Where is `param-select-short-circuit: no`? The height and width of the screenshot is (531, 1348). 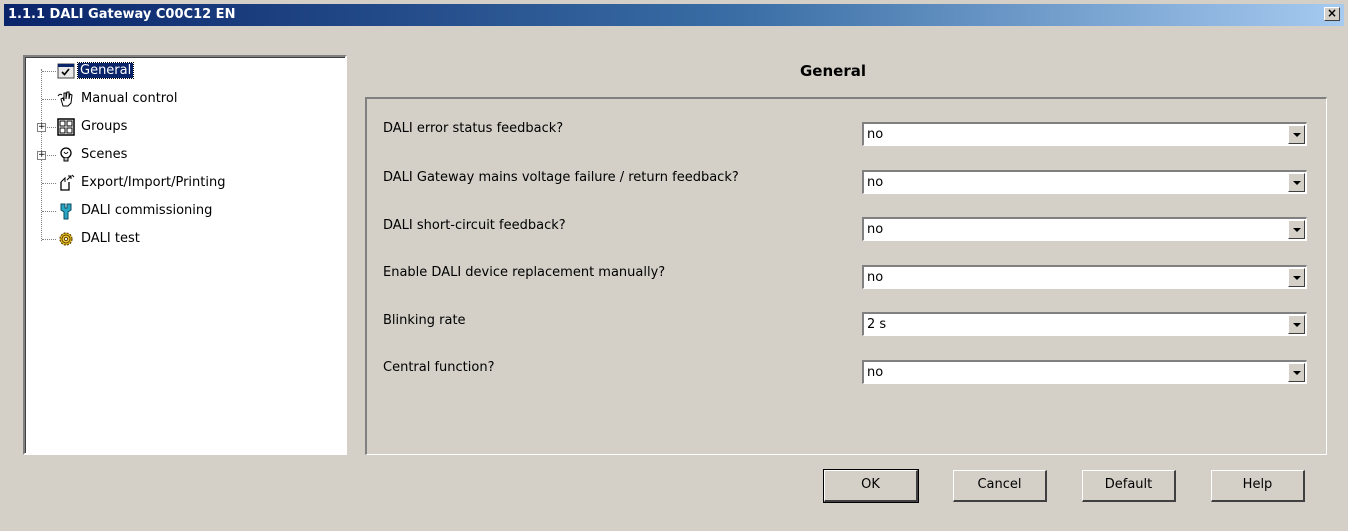 param-select-short-circuit: no is located at coordinates (1084, 229).